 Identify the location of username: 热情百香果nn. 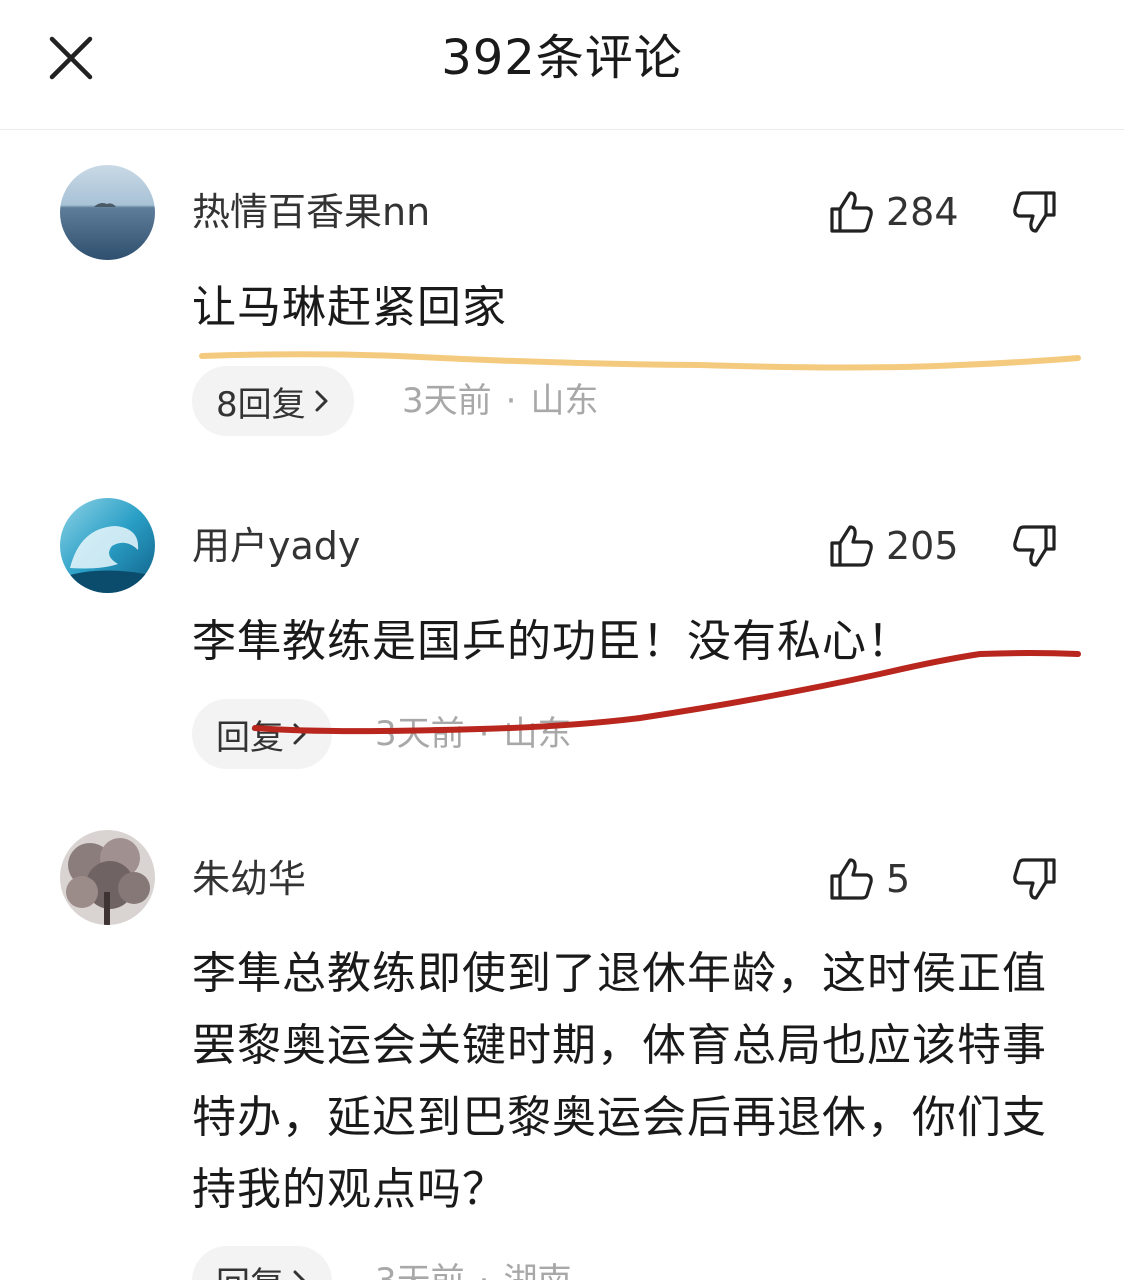
(311, 212).